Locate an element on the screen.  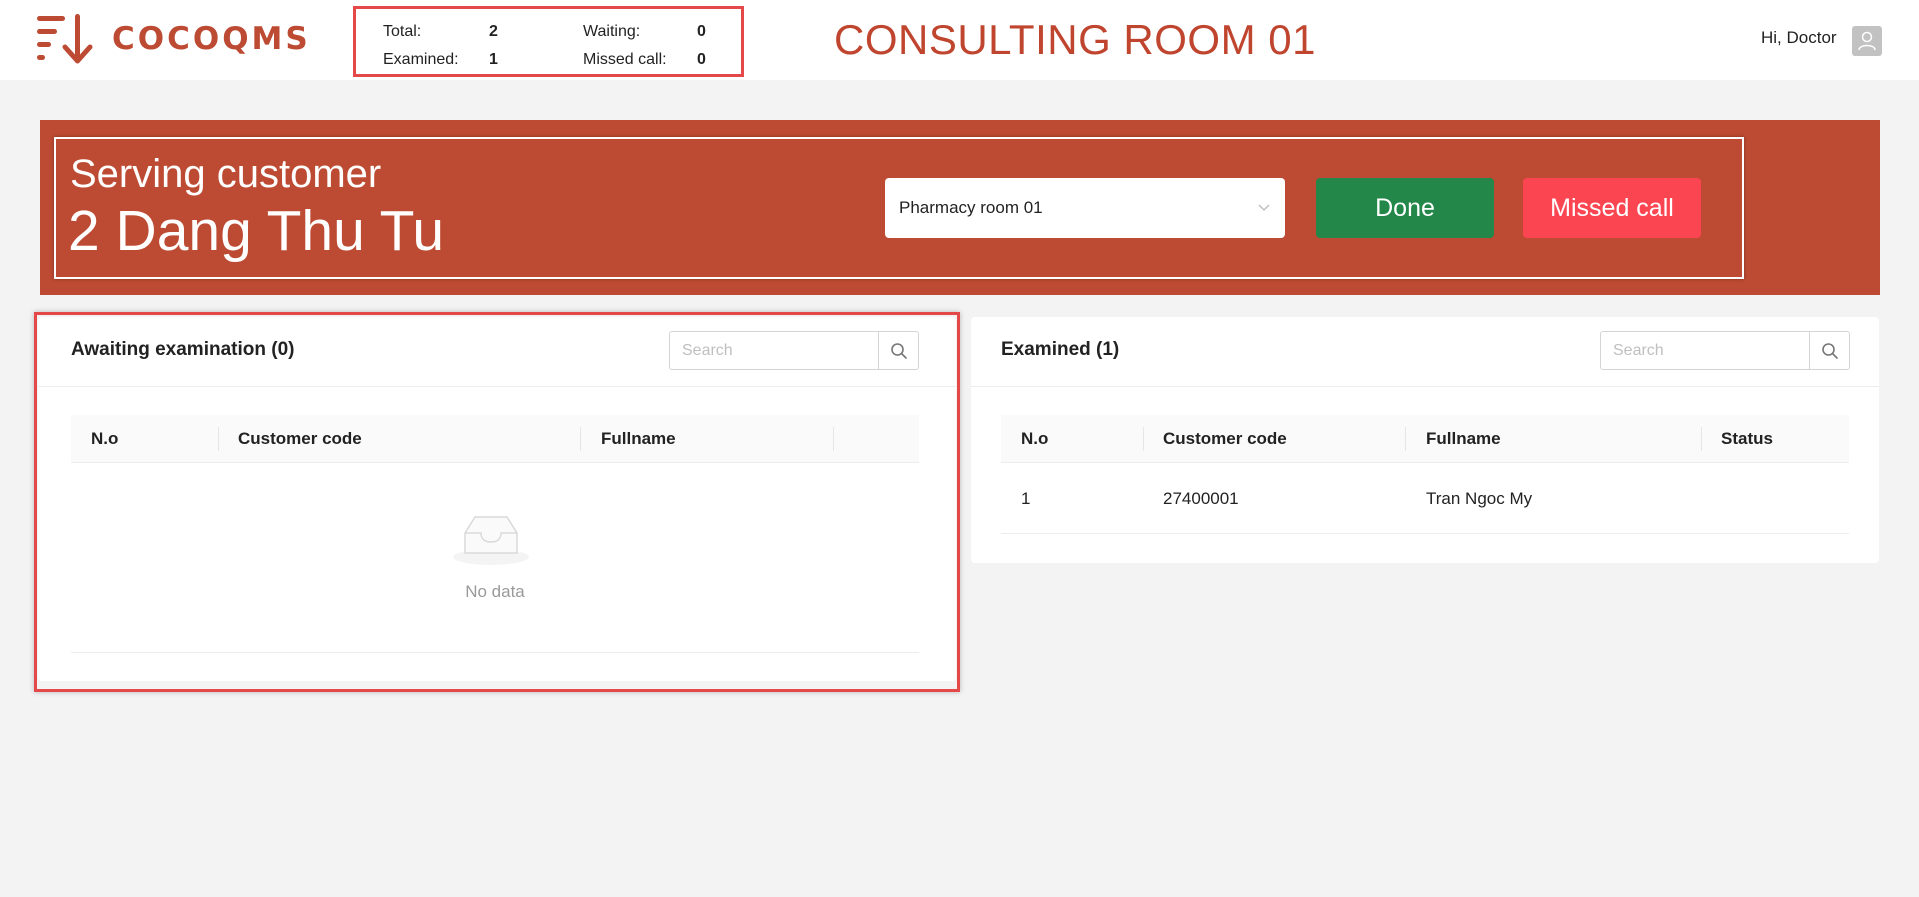
total-value: 2 is located at coordinates (493, 31).